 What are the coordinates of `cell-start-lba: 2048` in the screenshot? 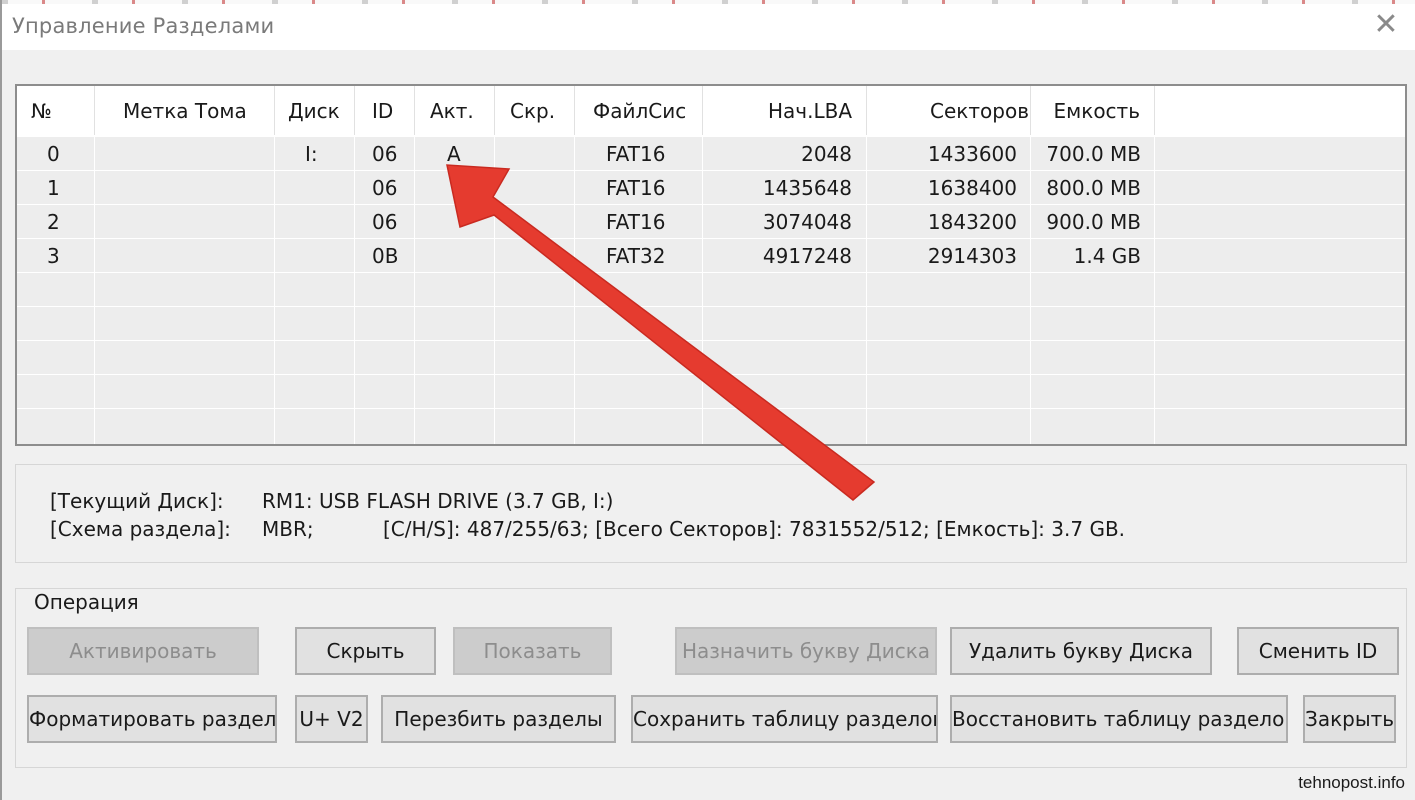 It's located at (826, 154).